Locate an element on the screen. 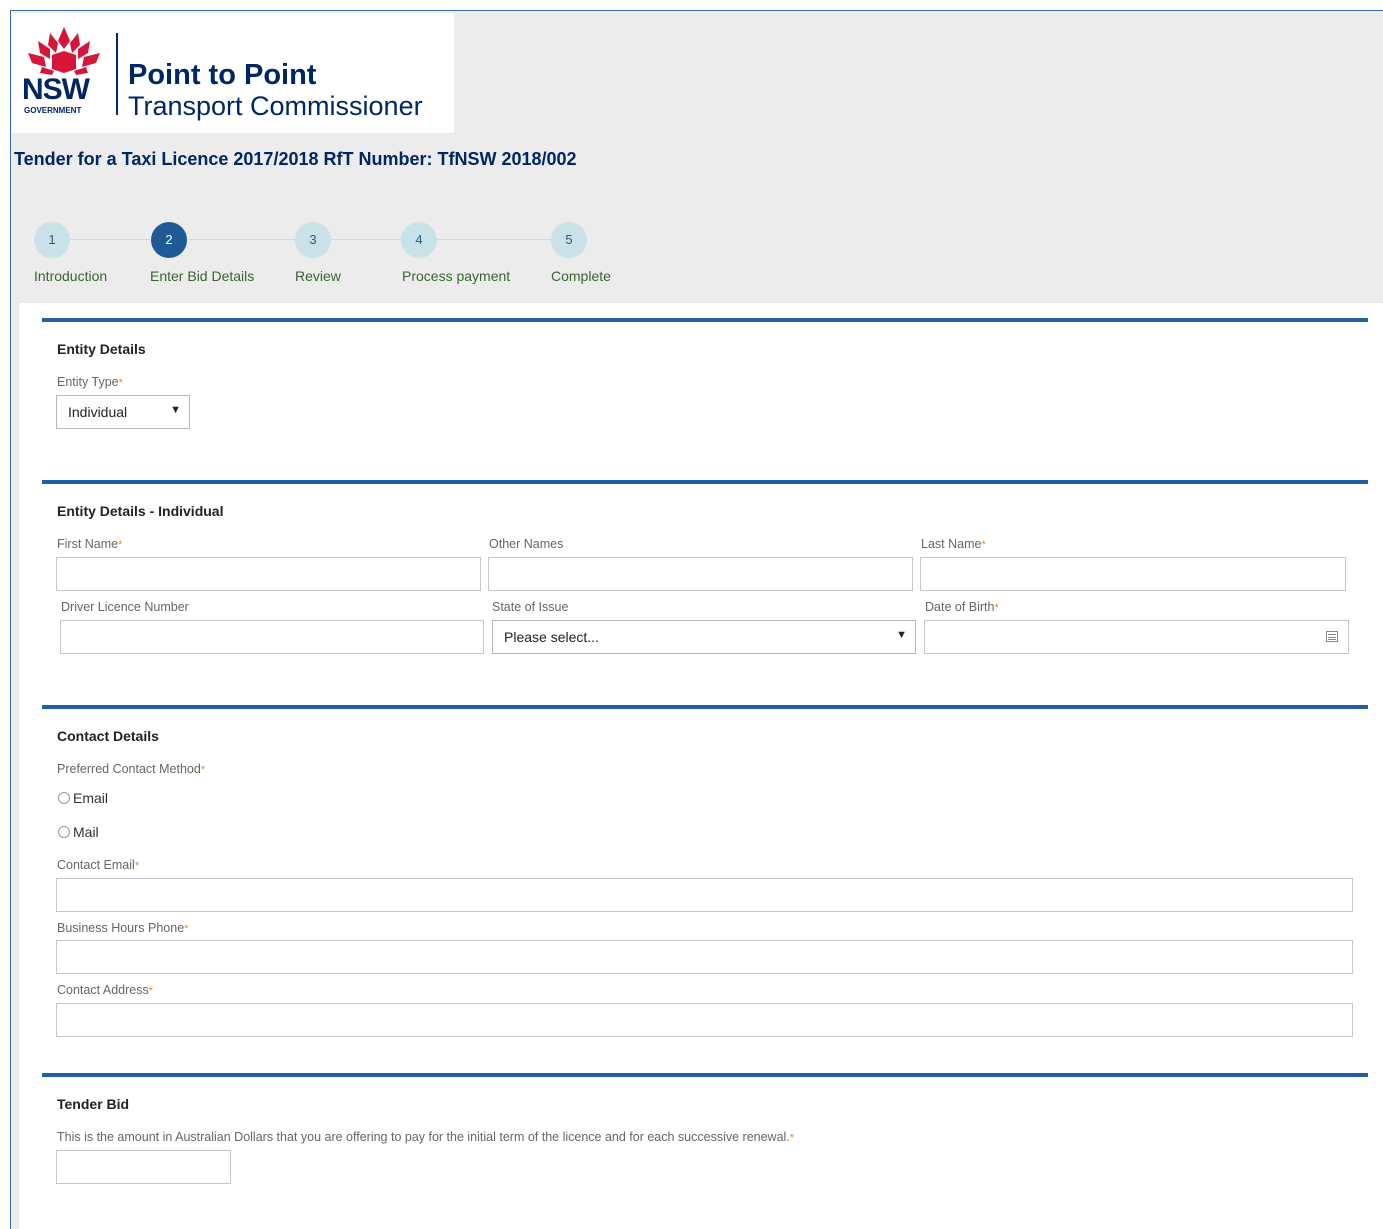  other-names-input is located at coordinates (700, 574).